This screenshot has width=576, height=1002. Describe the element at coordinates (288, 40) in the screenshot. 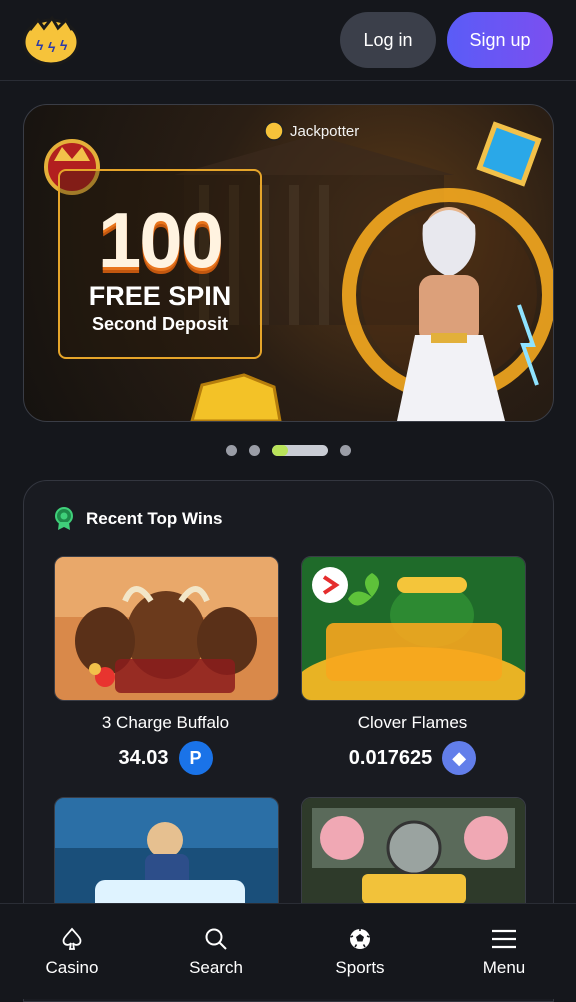

I see `top-header: ϟ ϟ ϟ Log in Sign up` at that location.